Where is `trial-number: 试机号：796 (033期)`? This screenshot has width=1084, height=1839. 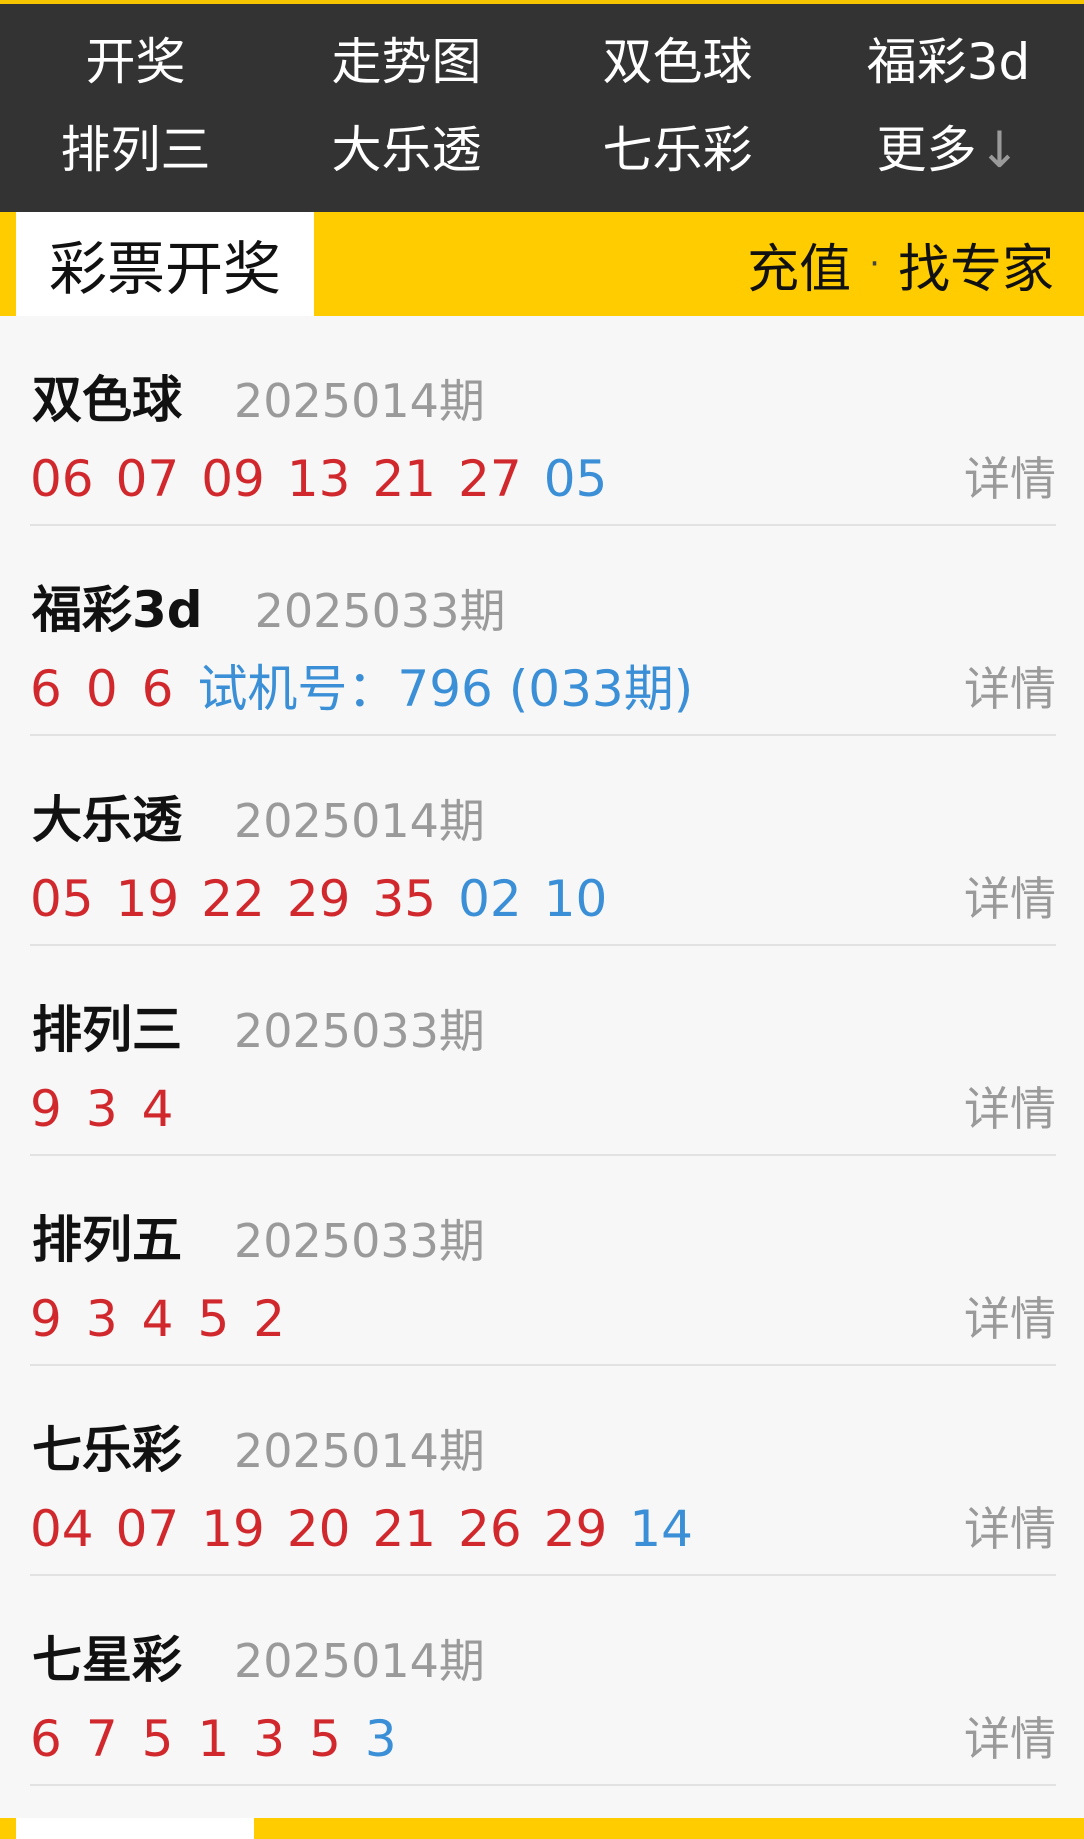 trial-number: 试机号：796 (033期) is located at coordinates (445, 689).